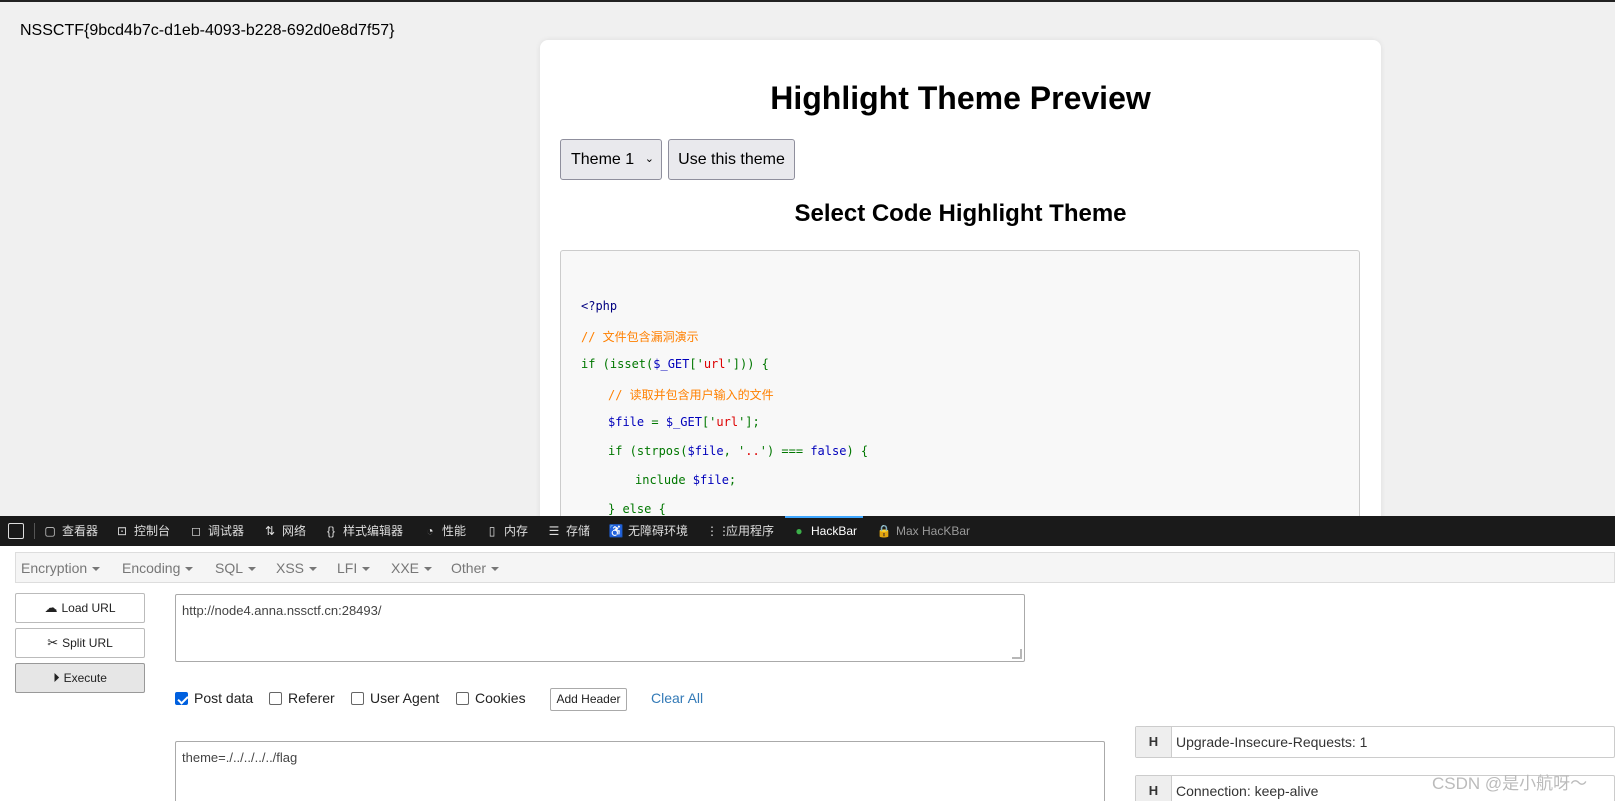  What do you see at coordinates (1510, 783) in the screenshot?
I see `watermark-text: CSDN @是小航呀～` at bounding box center [1510, 783].